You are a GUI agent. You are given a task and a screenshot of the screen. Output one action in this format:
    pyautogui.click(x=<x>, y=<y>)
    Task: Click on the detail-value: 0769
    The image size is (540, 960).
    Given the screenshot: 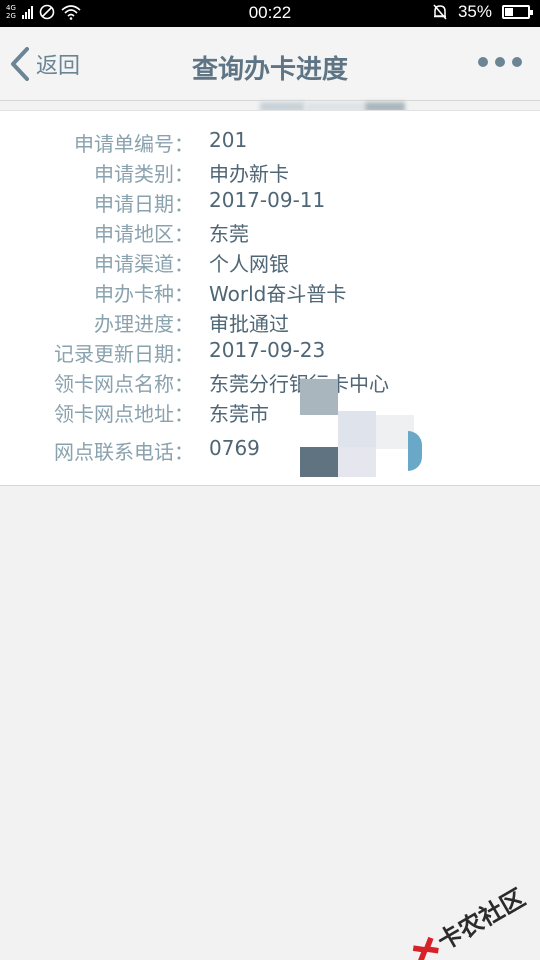 What is the action you would take?
    pyautogui.click(x=234, y=448)
    